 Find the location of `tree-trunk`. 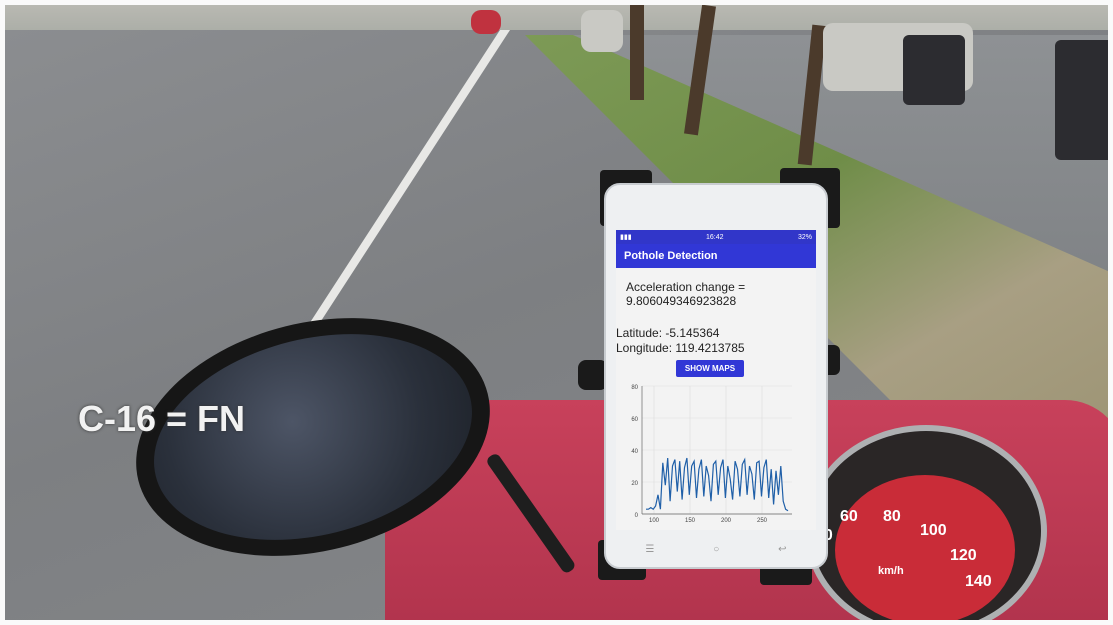

tree-trunk is located at coordinates (637, 52).